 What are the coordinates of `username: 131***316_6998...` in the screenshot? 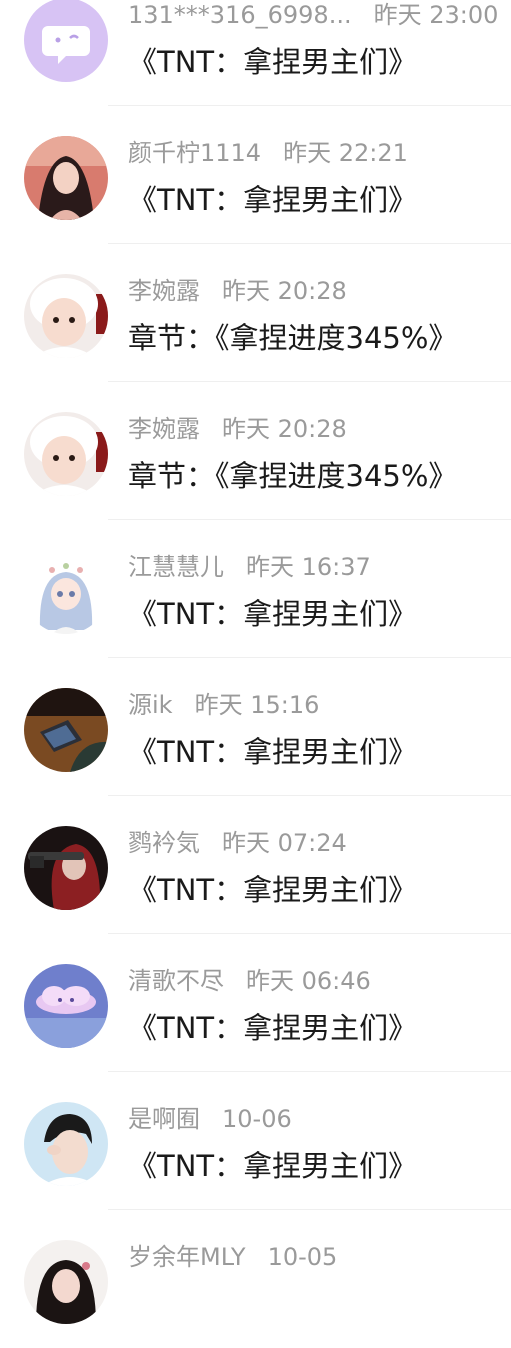 It's located at (240, 15).